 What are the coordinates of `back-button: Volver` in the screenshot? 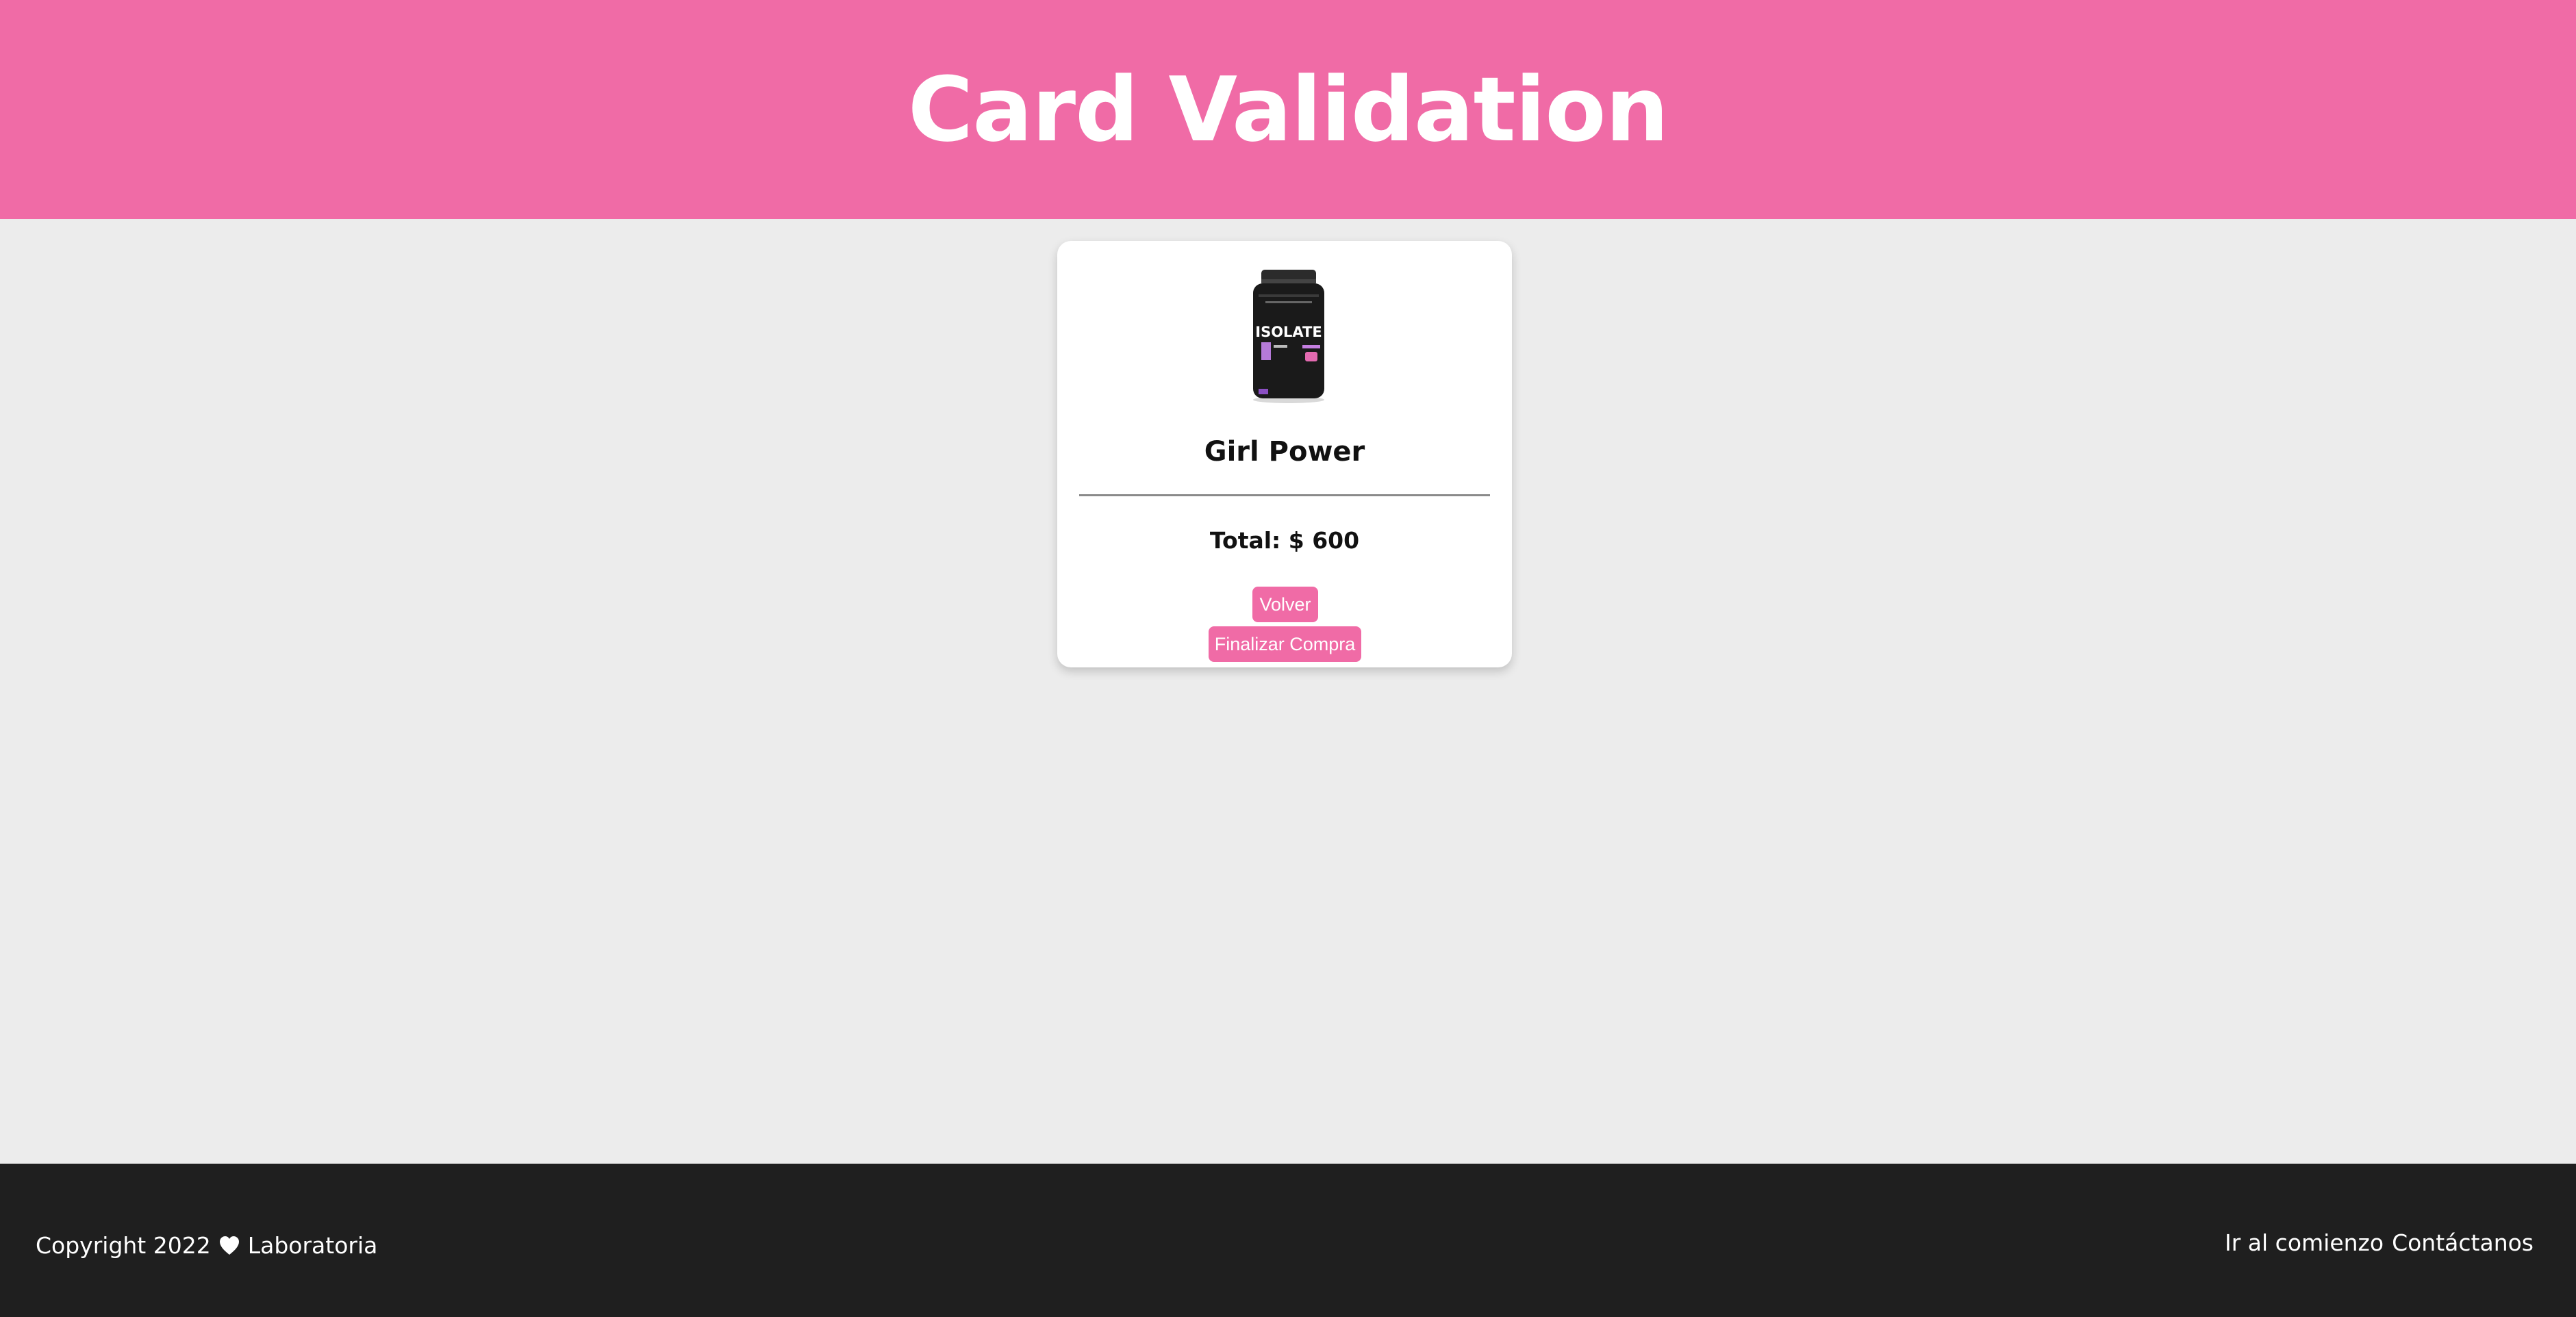 It's located at (1285, 604).